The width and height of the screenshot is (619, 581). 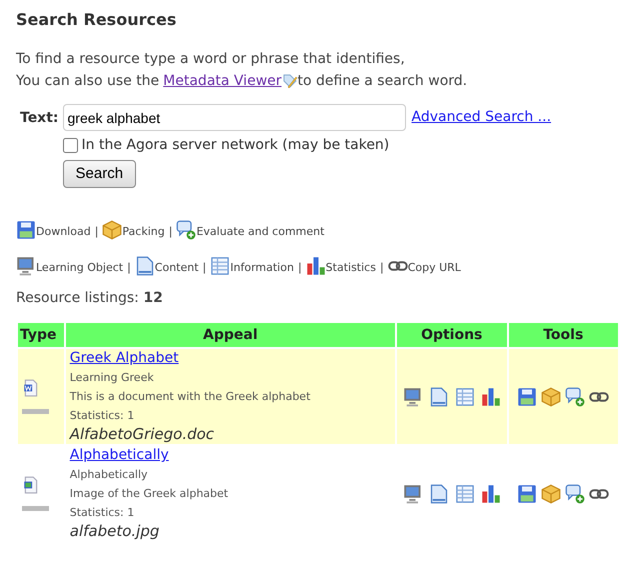 I want to click on legend-label: Learning Object, so click(x=80, y=268).